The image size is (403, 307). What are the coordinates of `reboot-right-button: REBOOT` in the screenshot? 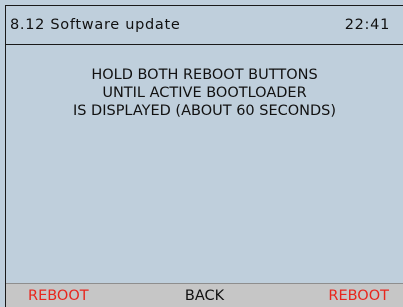 It's located at (358, 296).